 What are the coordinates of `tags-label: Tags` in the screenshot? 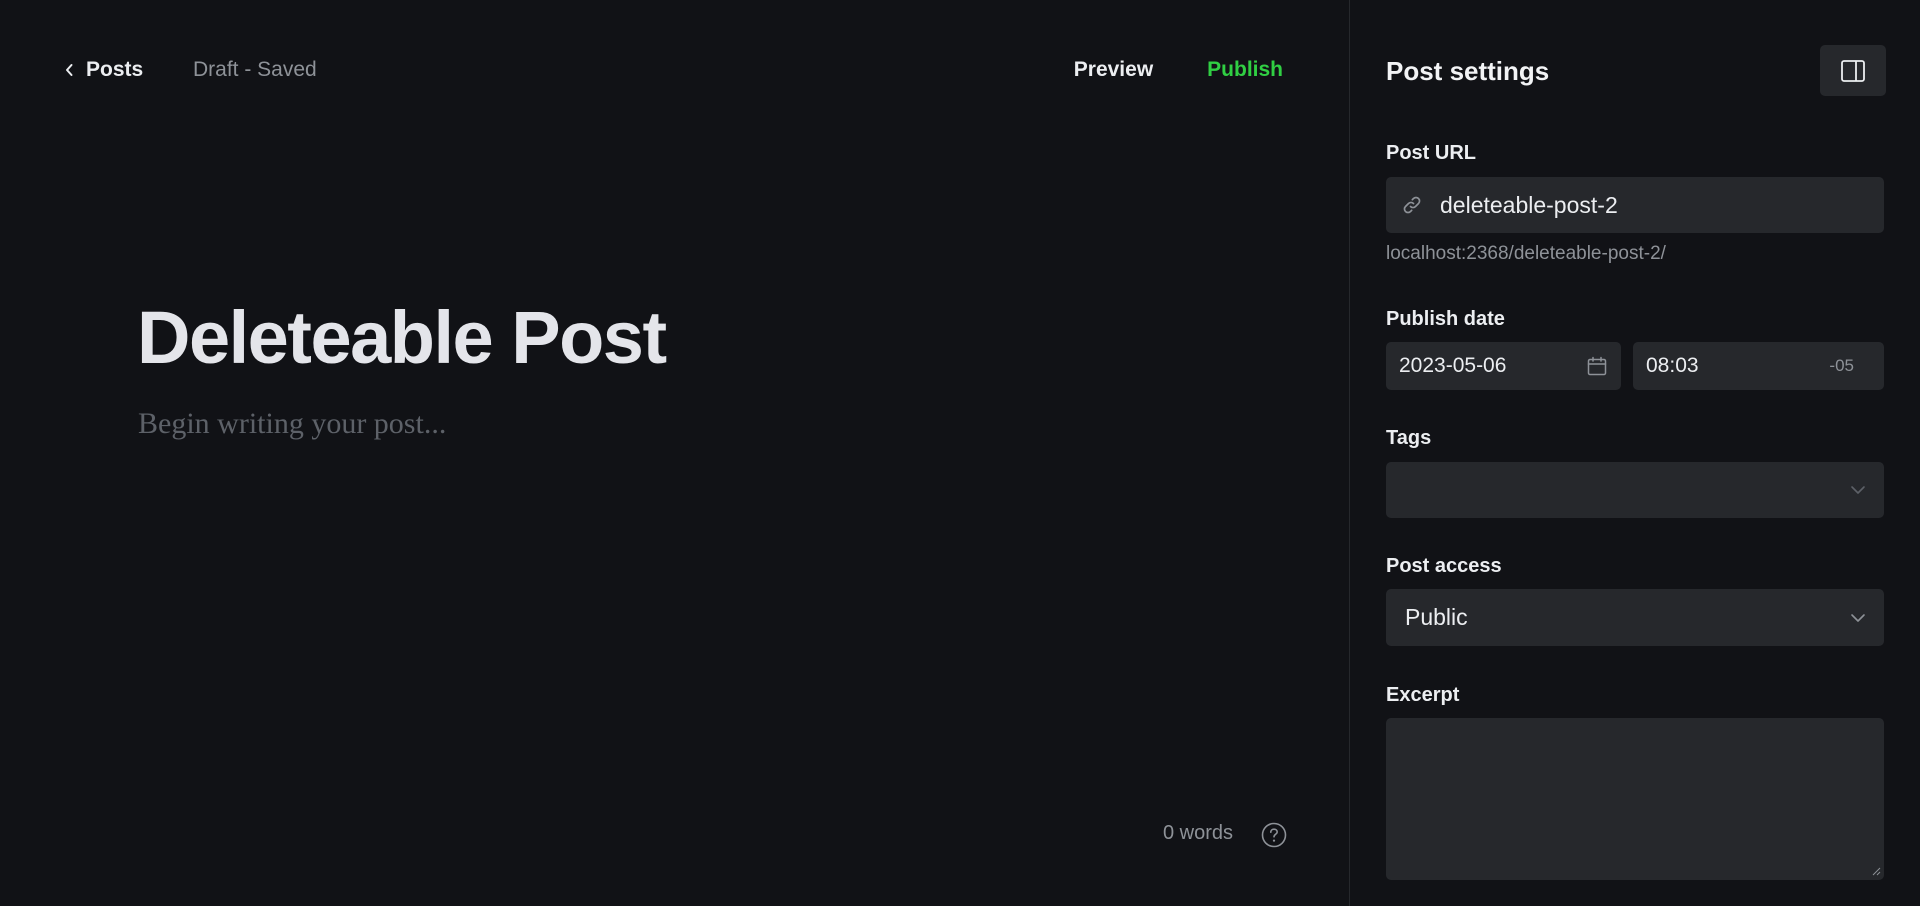 It's located at (1409, 438).